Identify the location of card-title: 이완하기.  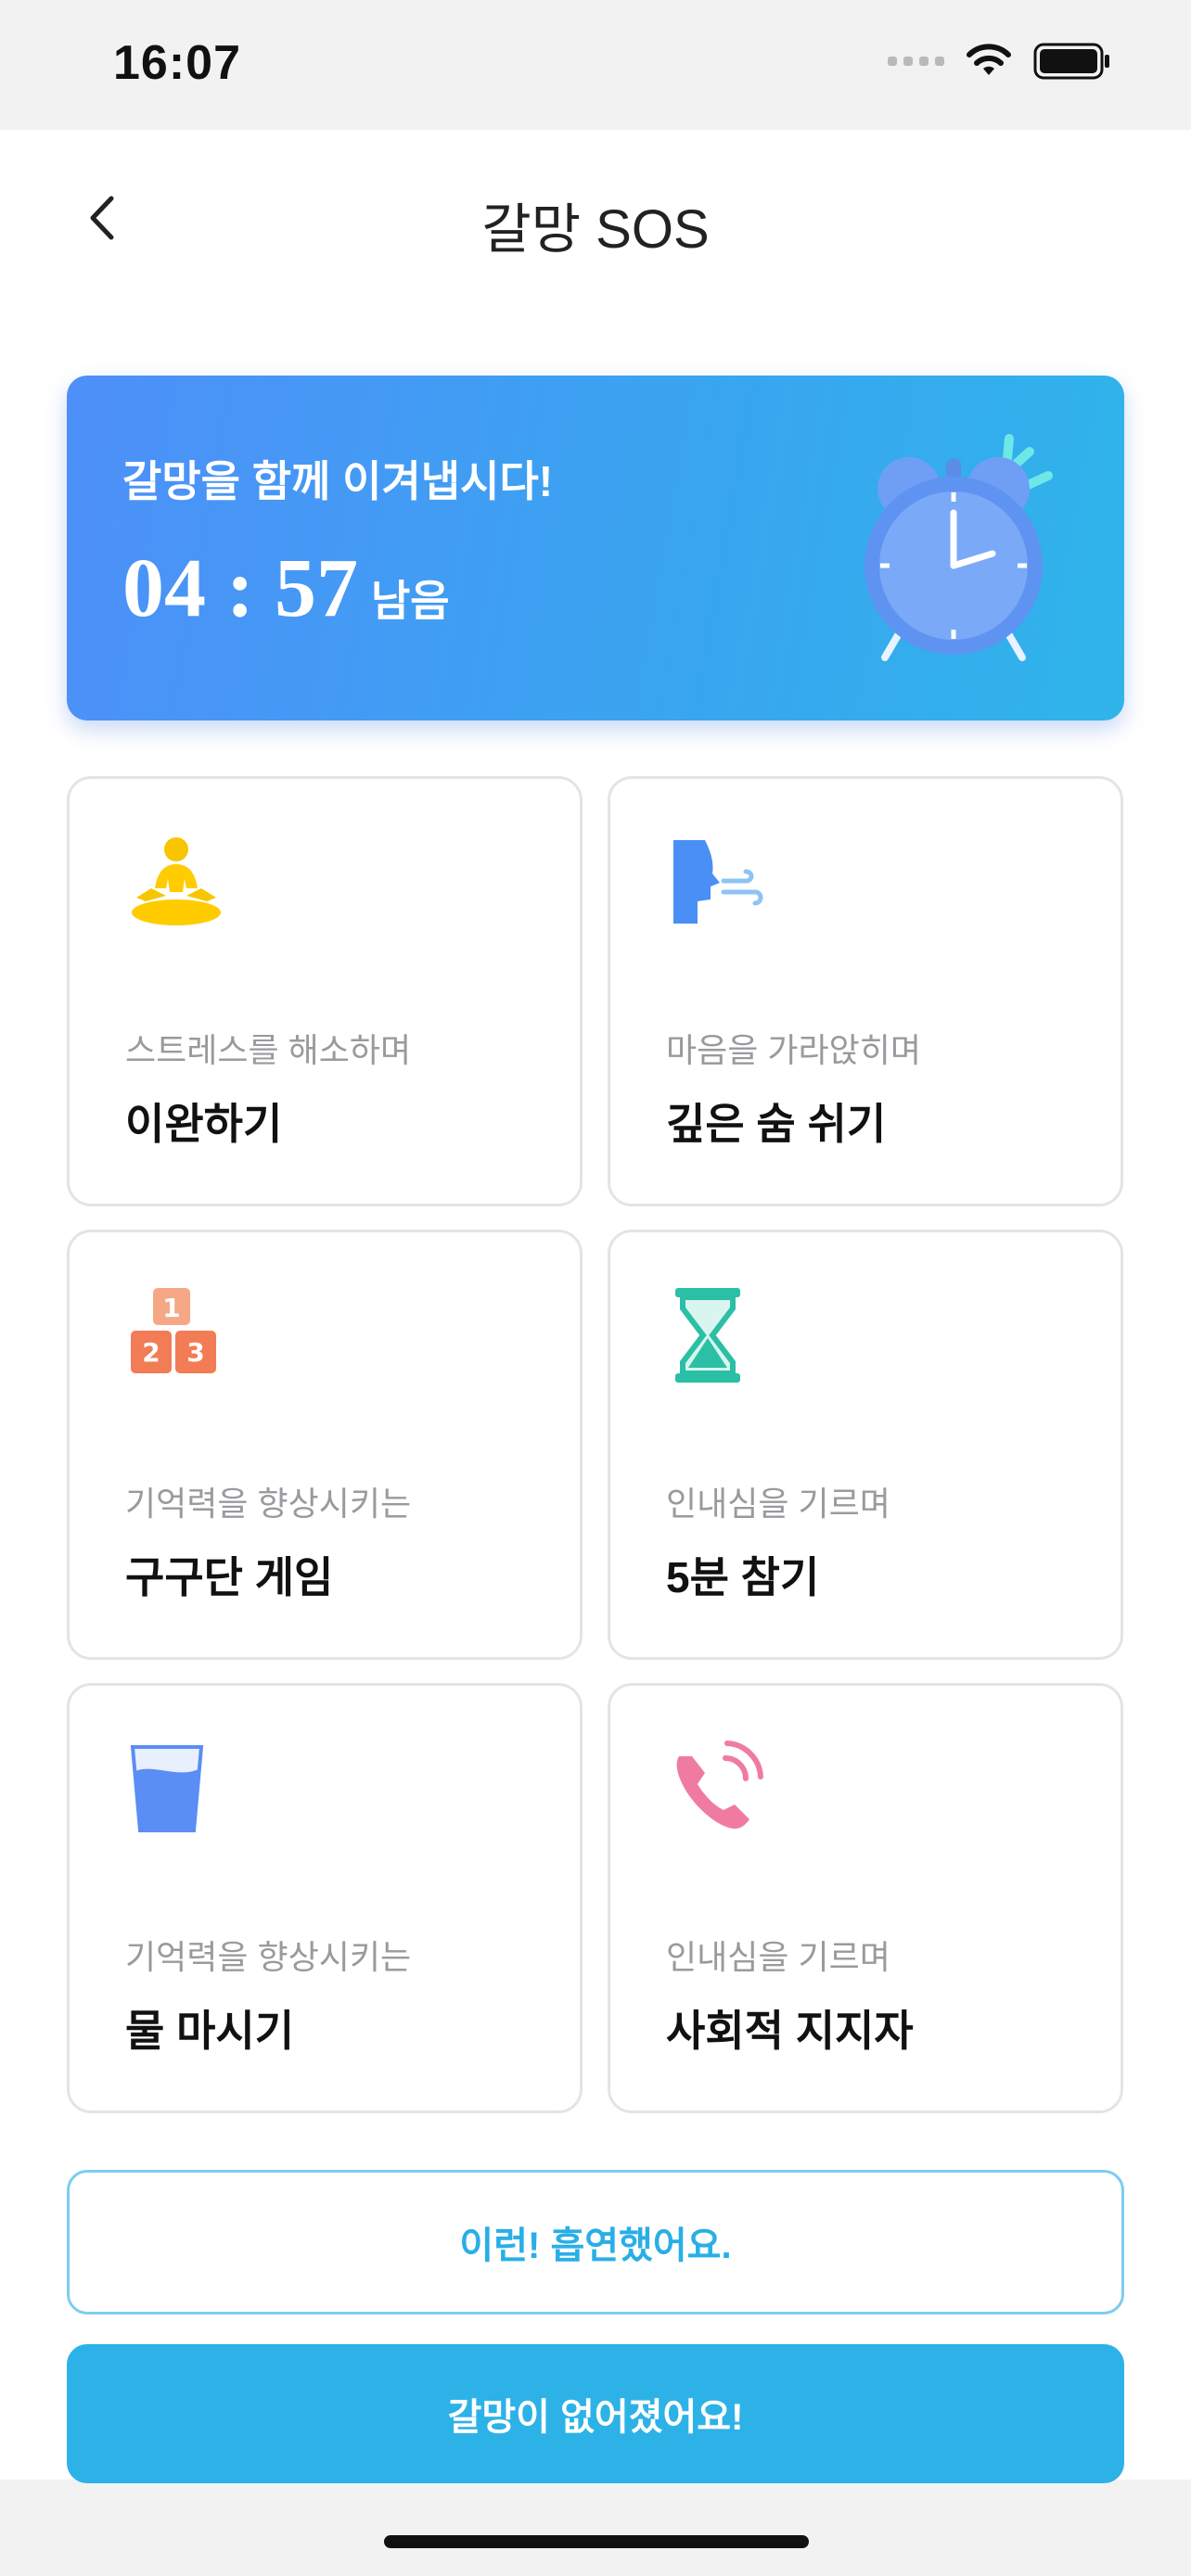
(204, 1124).